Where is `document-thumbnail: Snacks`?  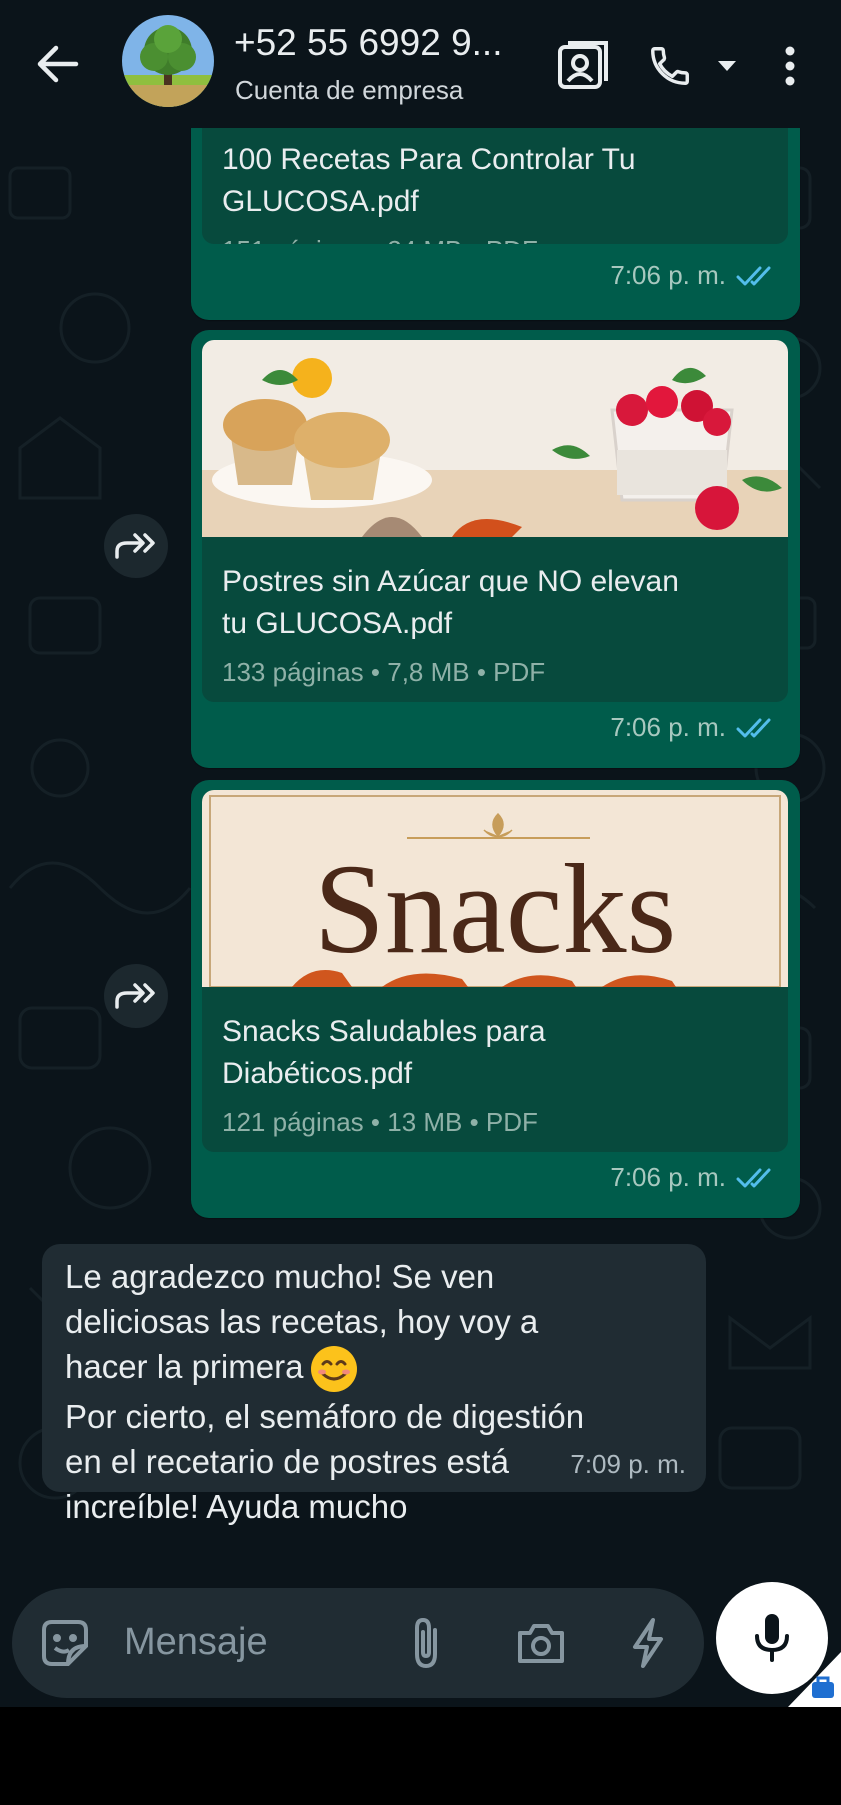
document-thumbnail: Snacks is located at coordinates (495, 888).